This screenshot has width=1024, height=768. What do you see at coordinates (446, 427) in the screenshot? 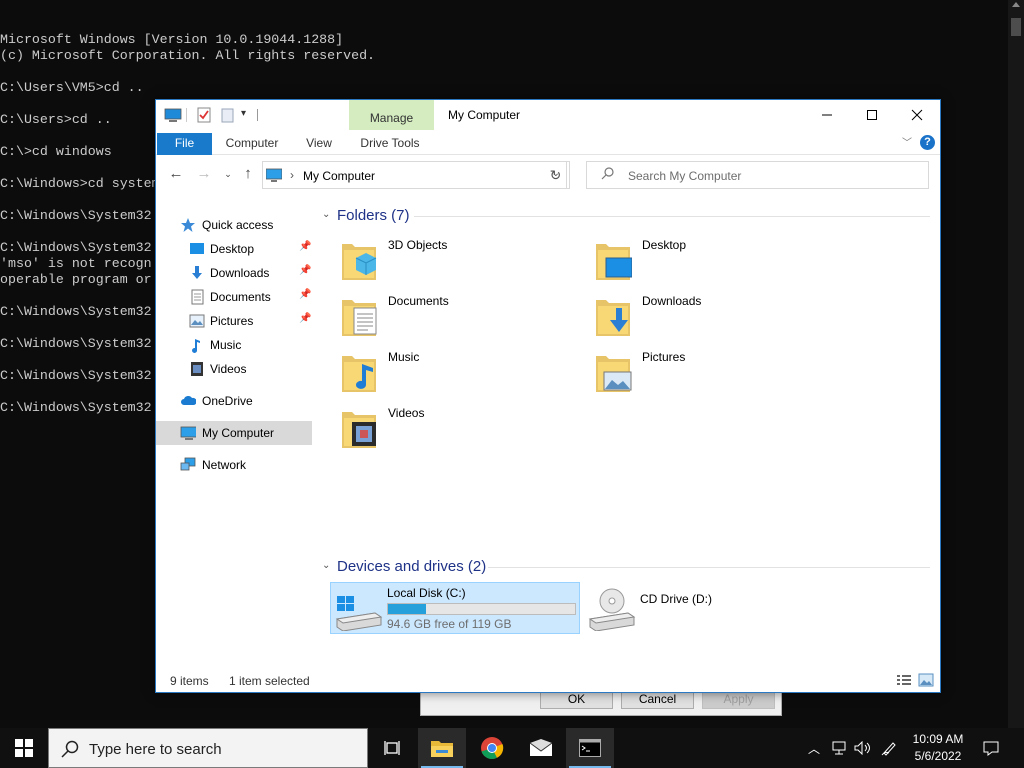
I see `folder-videos: Videos` at bounding box center [446, 427].